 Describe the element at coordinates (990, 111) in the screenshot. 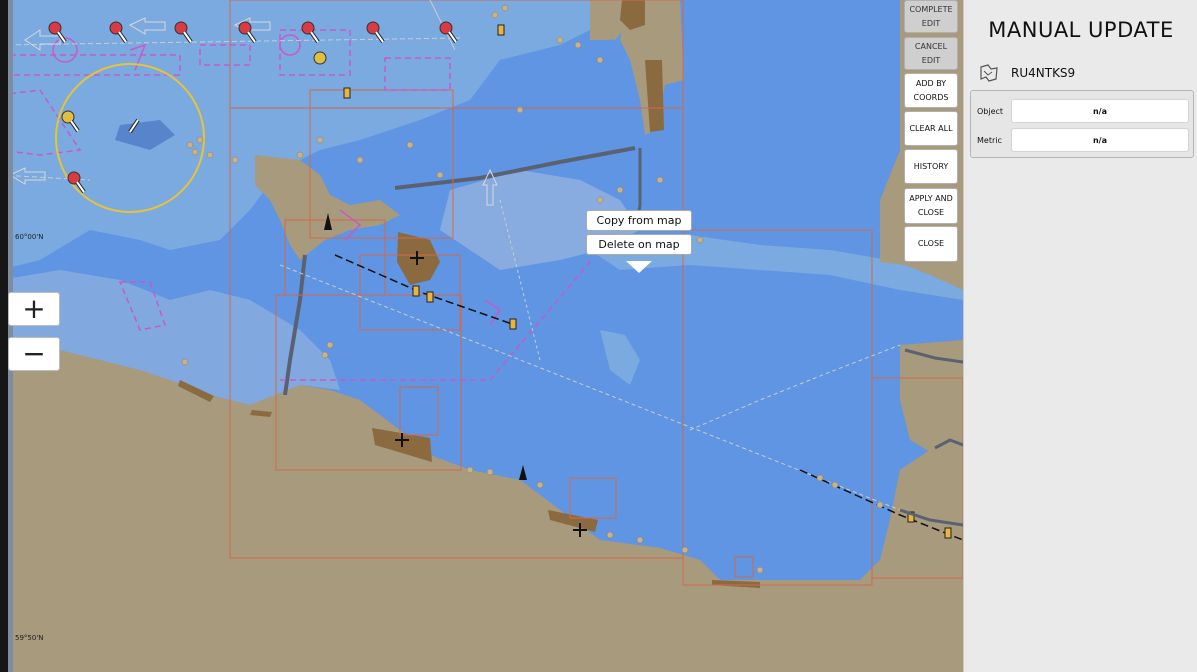

I see `object-label: Object` at that location.